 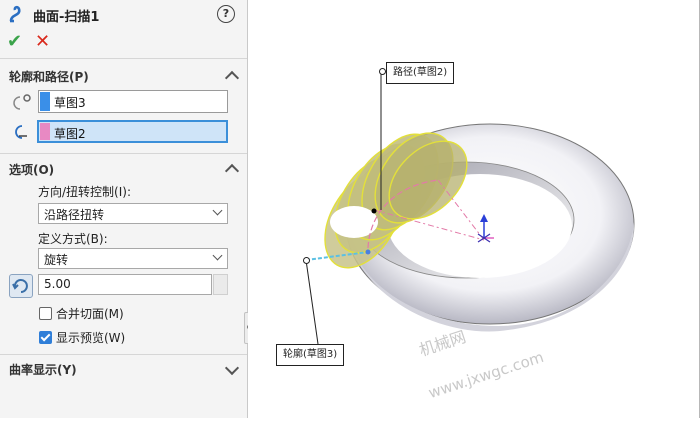 I want to click on ok-check-icon: ✔, so click(x=14, y=41).